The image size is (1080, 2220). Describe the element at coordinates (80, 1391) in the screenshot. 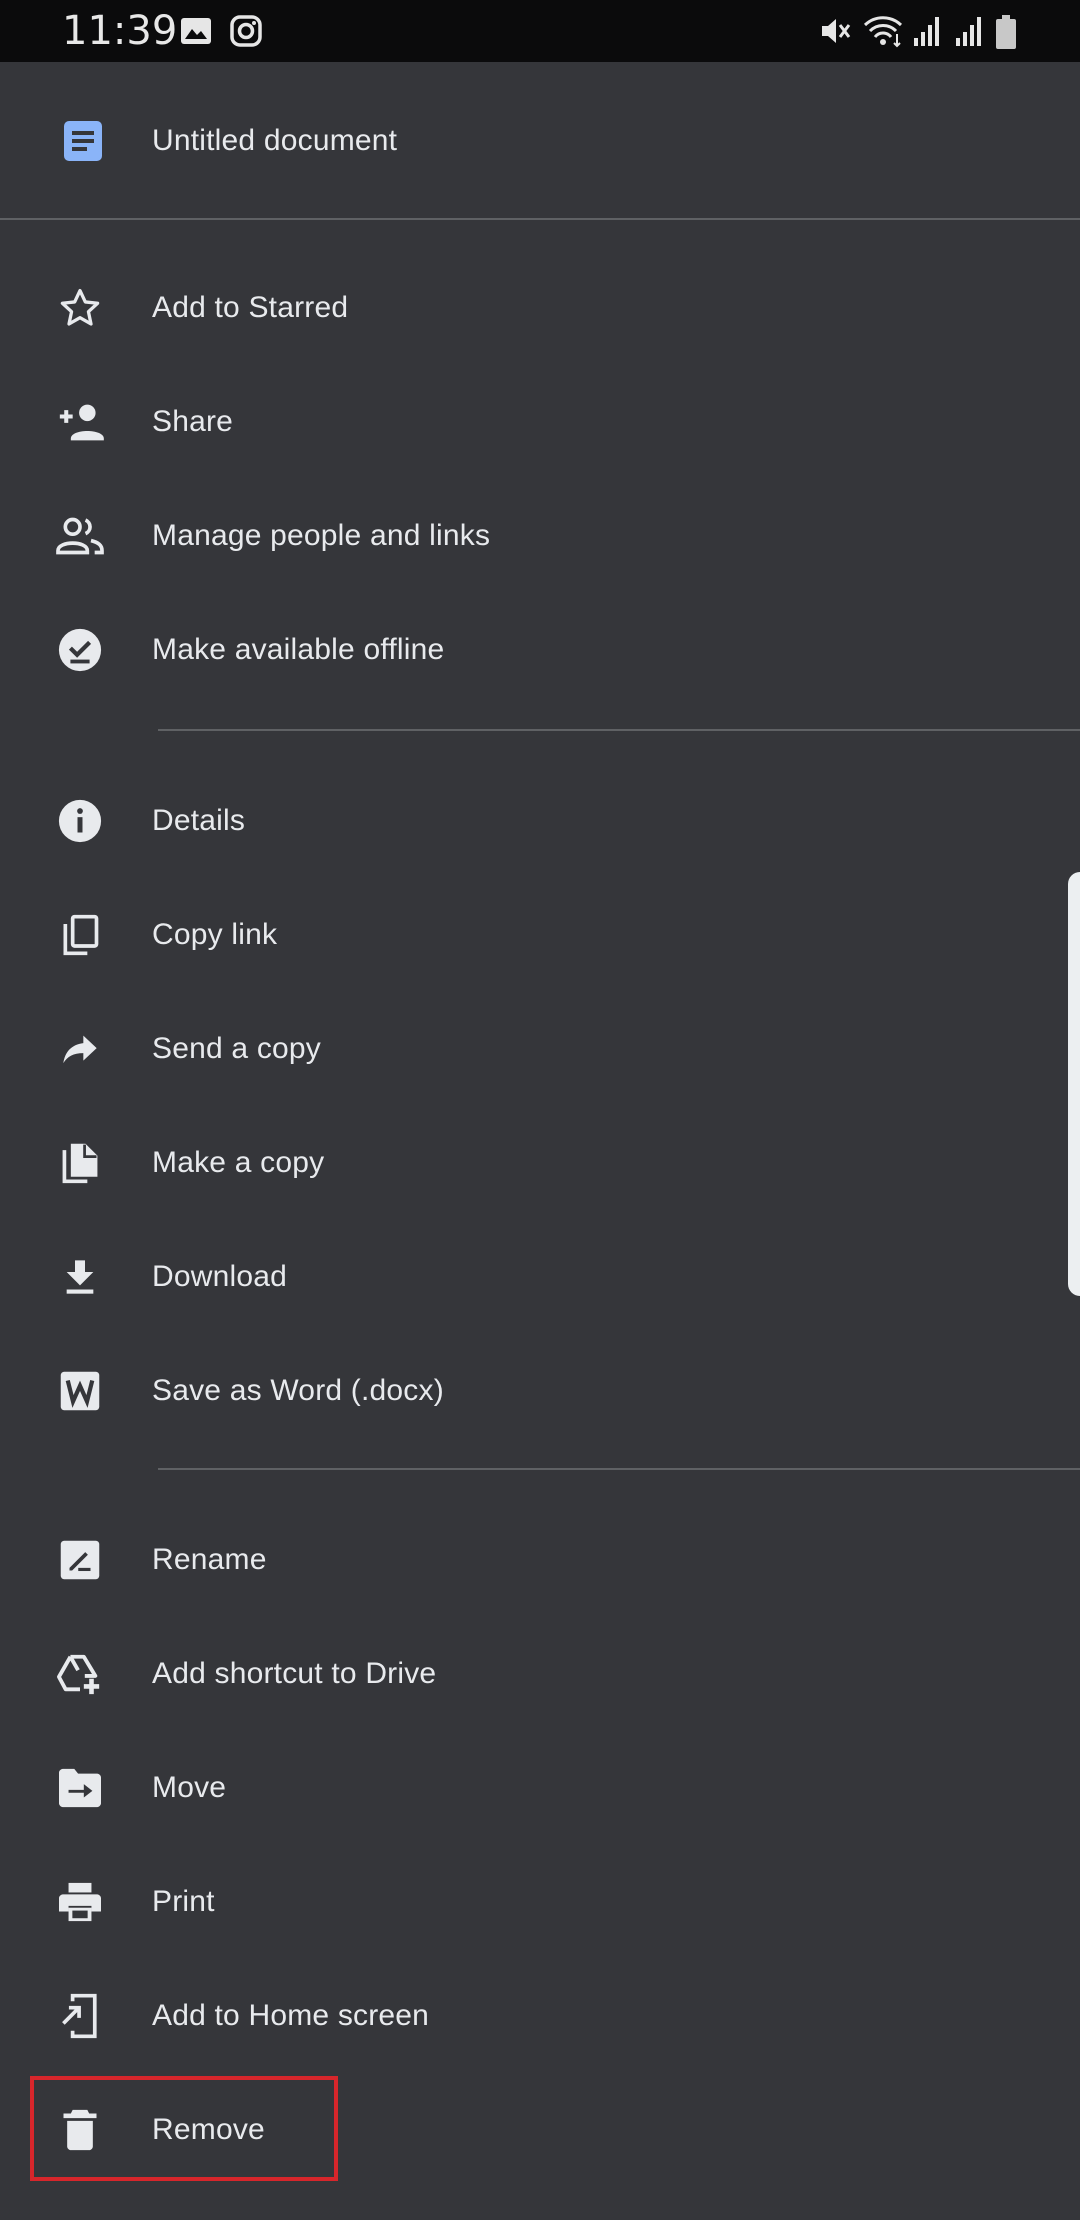

I see `word-icon` at that location.